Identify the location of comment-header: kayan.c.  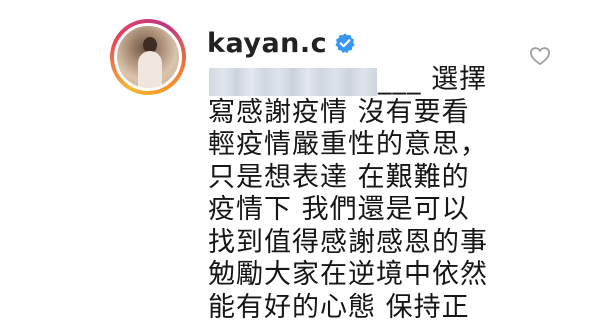
(281, 43).